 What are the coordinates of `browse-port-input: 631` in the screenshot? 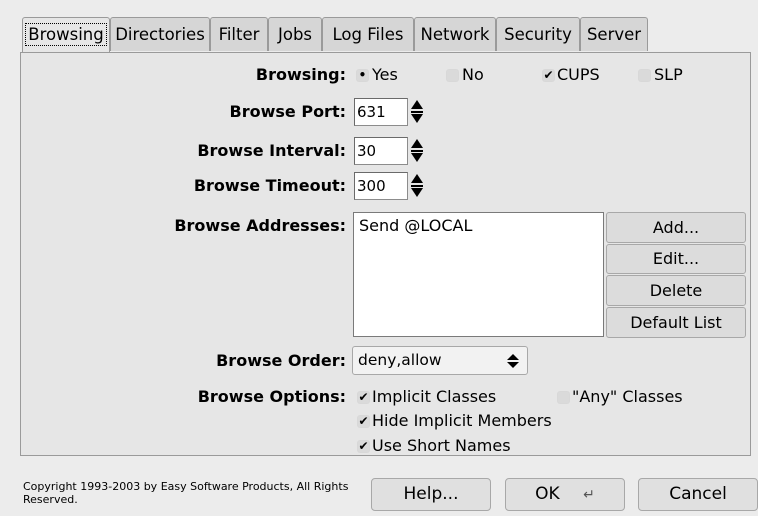 It's located at (381, 112).